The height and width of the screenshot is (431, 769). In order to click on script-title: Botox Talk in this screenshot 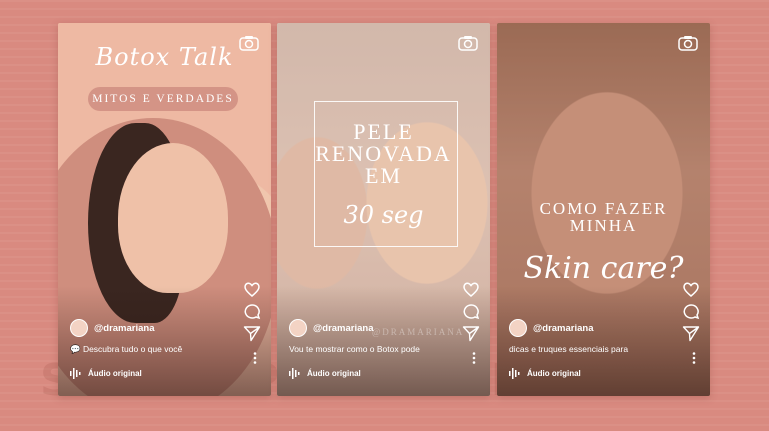, I will do `click(164, 57)`.